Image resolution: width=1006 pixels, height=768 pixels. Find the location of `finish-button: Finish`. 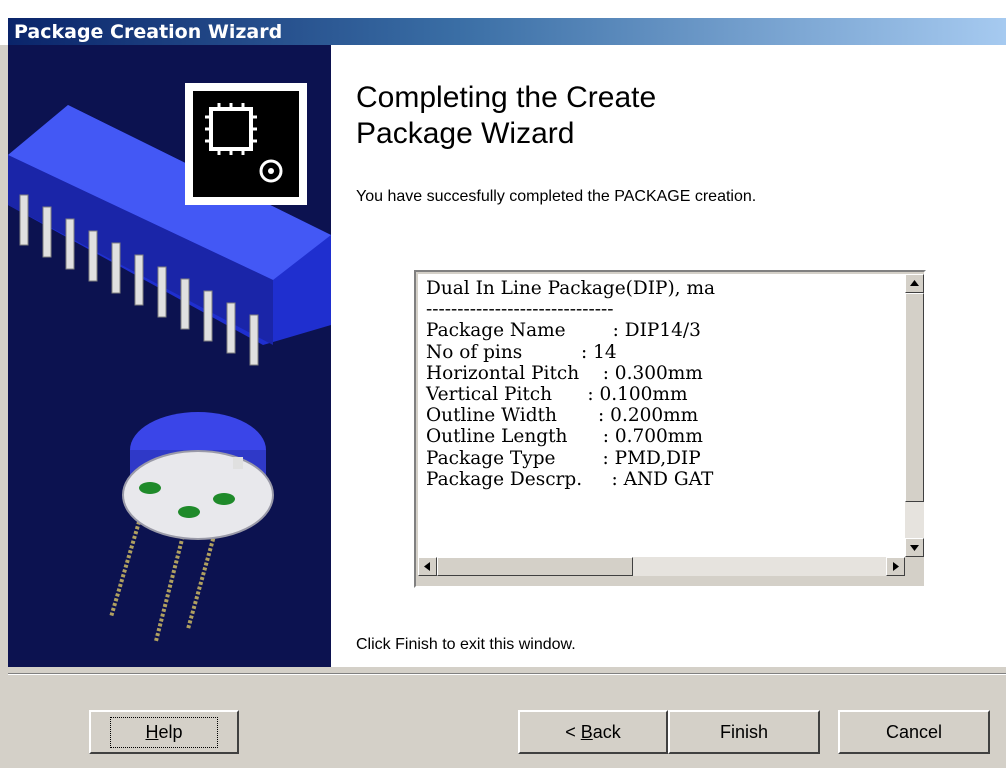

finish-button: Finish is located at coordinates (744, 732).